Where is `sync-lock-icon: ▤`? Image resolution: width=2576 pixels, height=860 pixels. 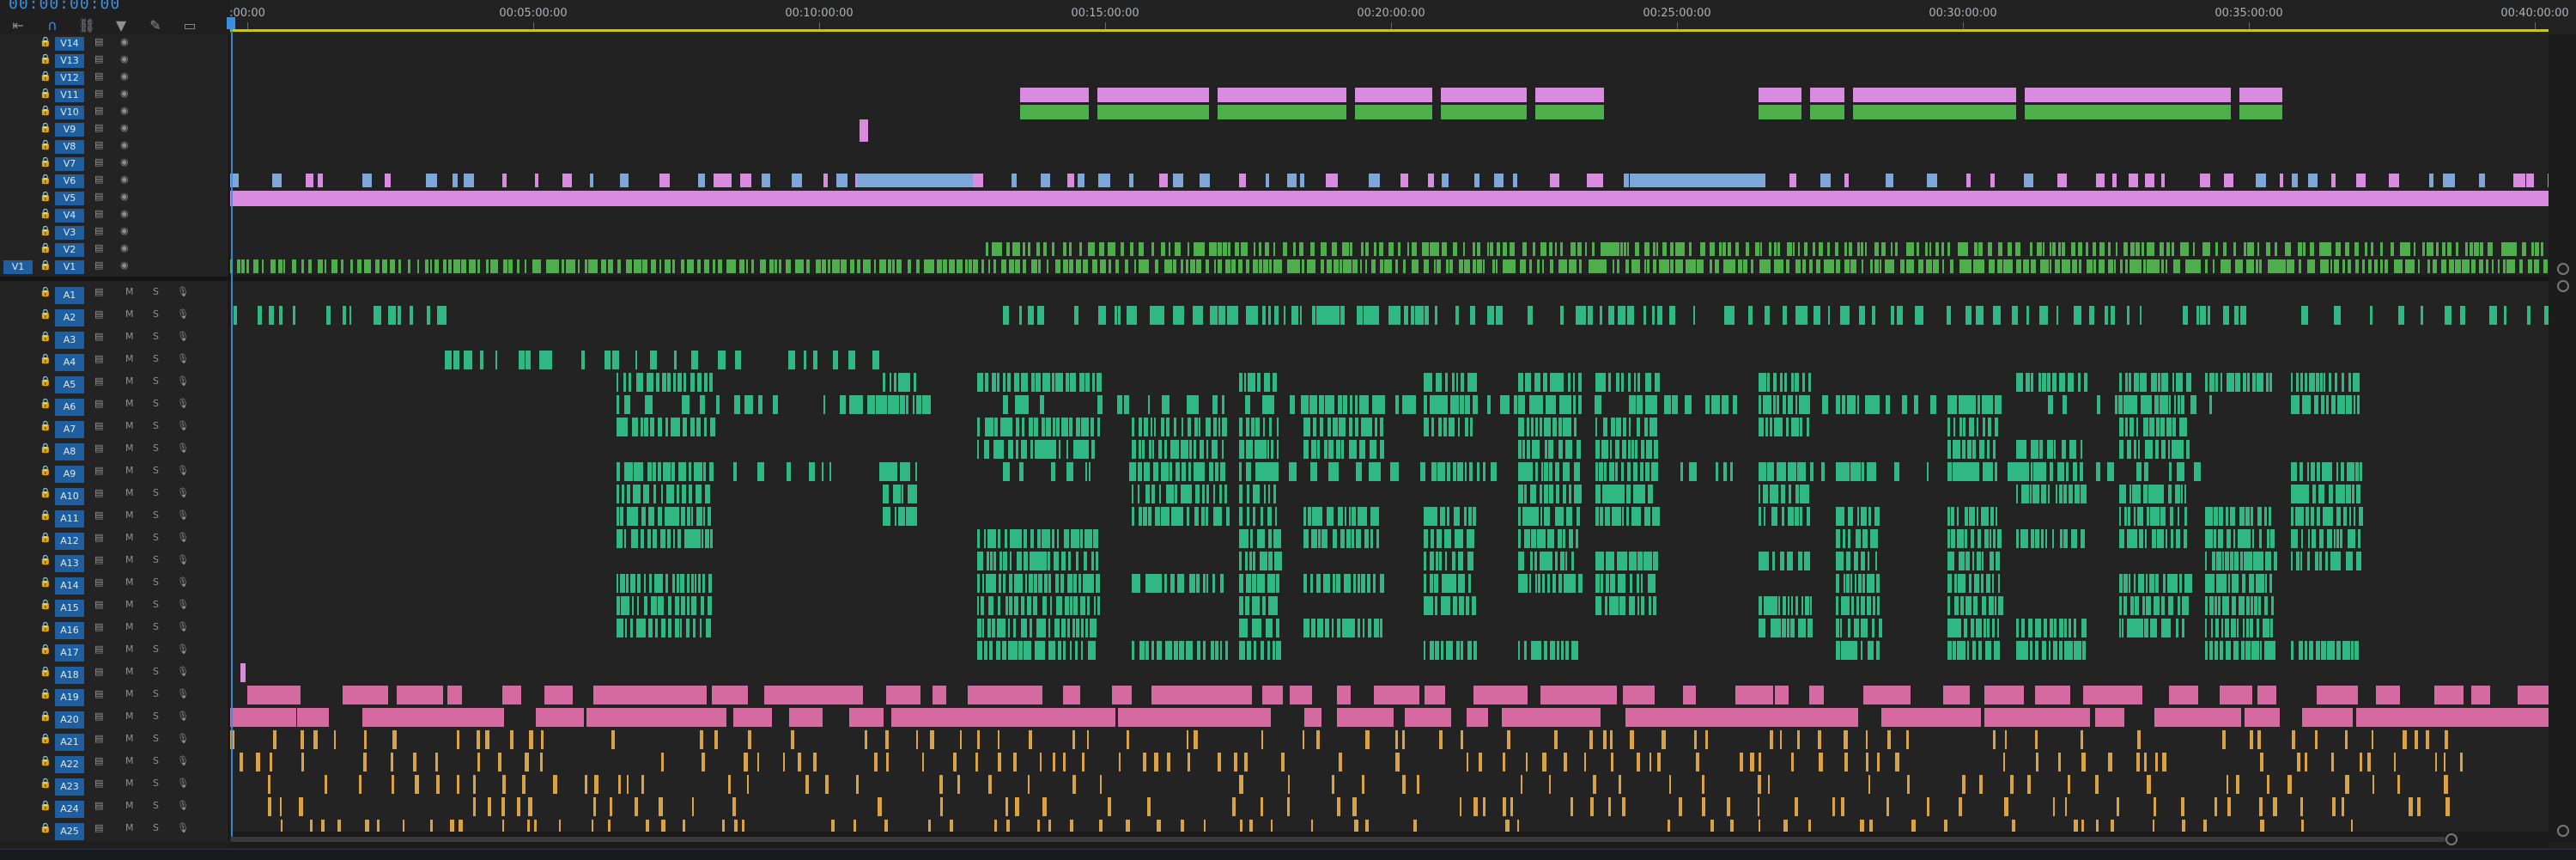 sync-lock-icon: ▤ is located at coordinates (98, 403).